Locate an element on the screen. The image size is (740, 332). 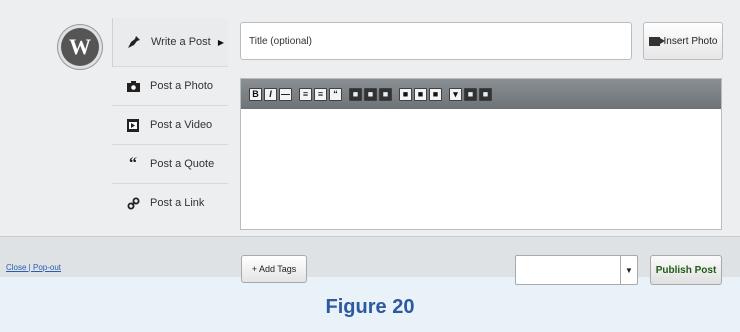
bold-button: B is located at coordinates (255, 94).